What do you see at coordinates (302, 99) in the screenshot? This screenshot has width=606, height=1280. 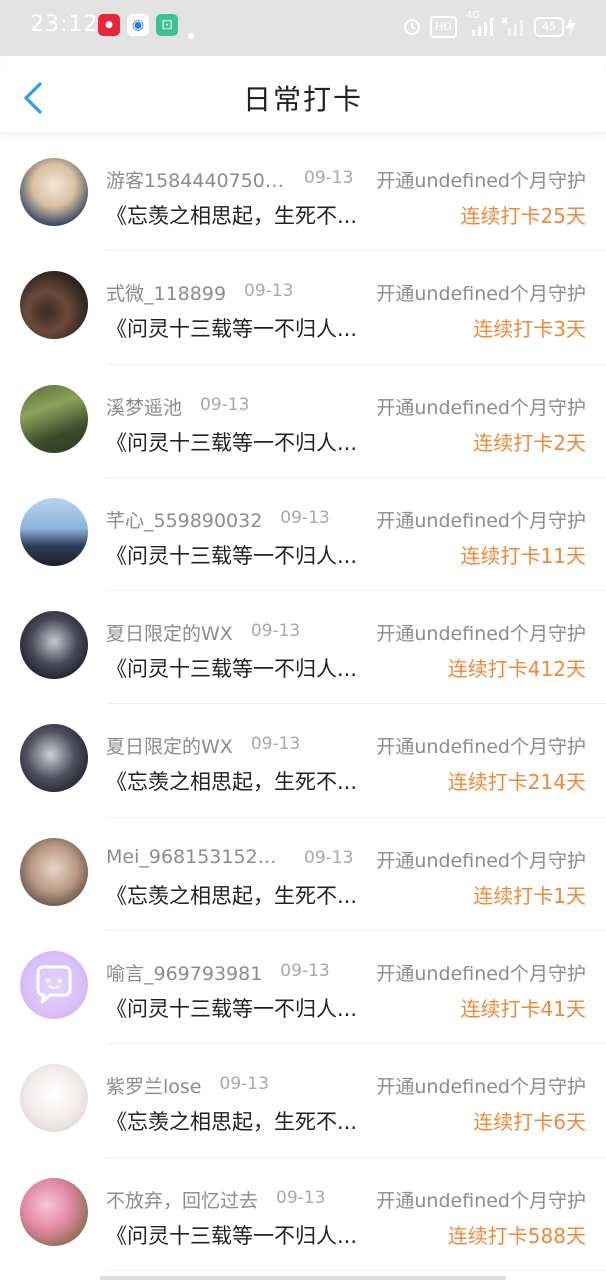 I see `page-title: 日常打卡` at bounding box center [302, 99].